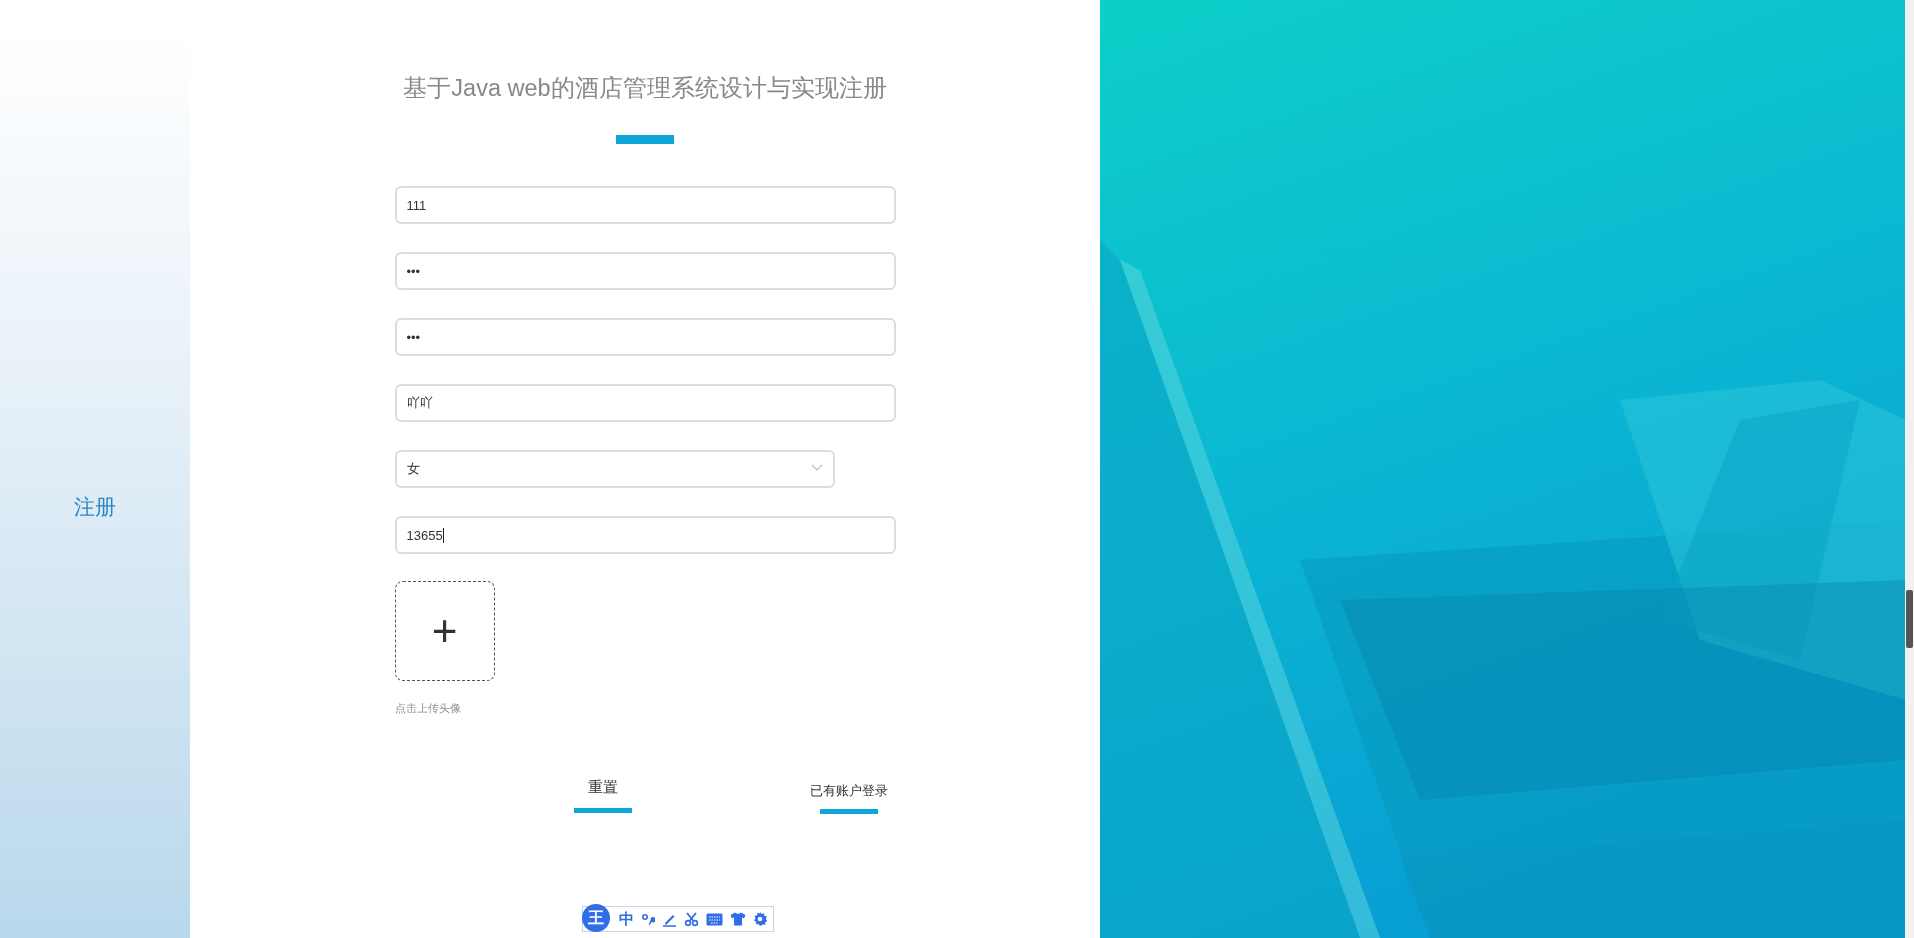 The height and width of the screenshot is (938, 1914). I want to click on keyboard-icon, so click(714, 919).